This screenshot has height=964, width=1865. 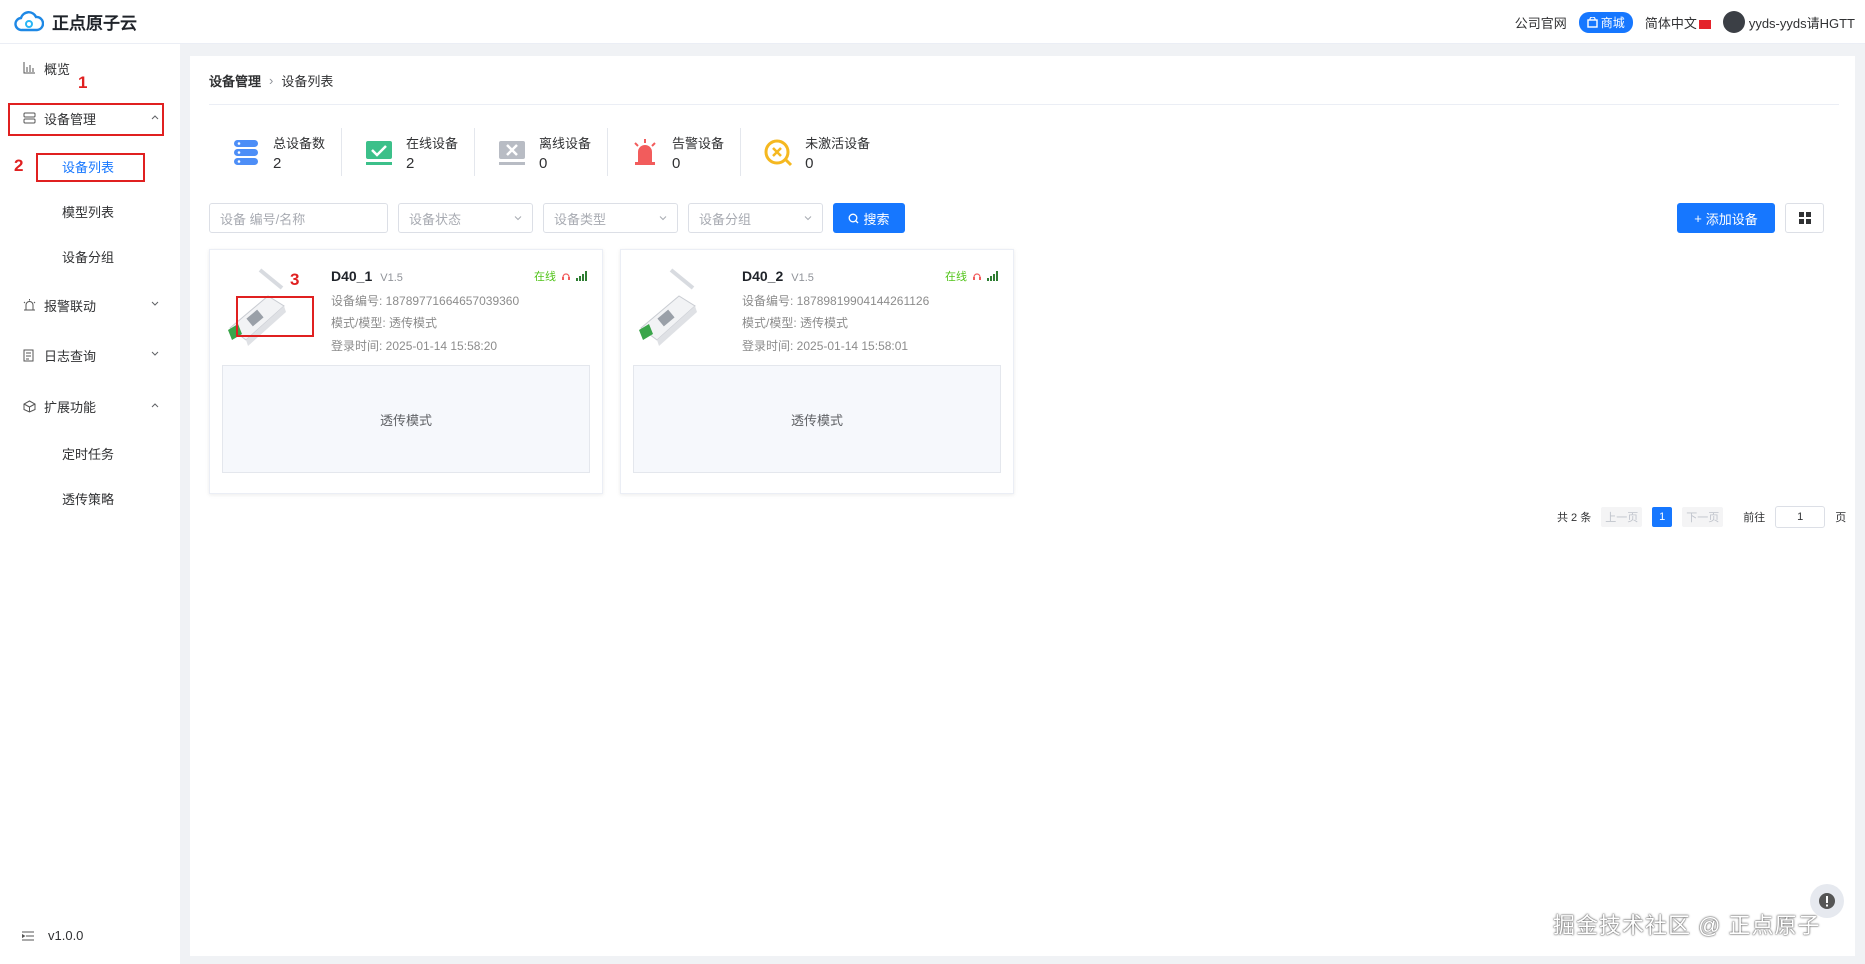 I want to click on online-check-icon, so click(x=379, y=153).